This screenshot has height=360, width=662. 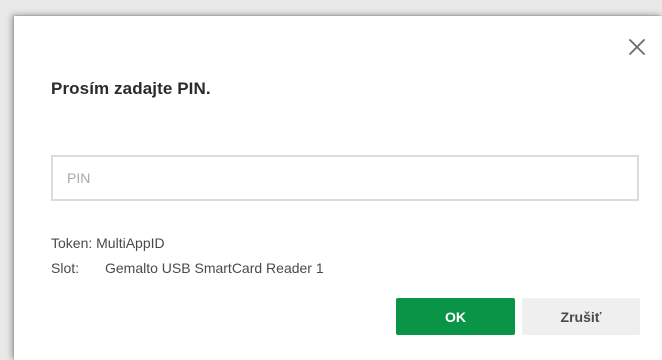 What do you see at coordinates (65, 268) in the screenshot?
I see `slot-label: Slot:` at bounding box center [65, 268].